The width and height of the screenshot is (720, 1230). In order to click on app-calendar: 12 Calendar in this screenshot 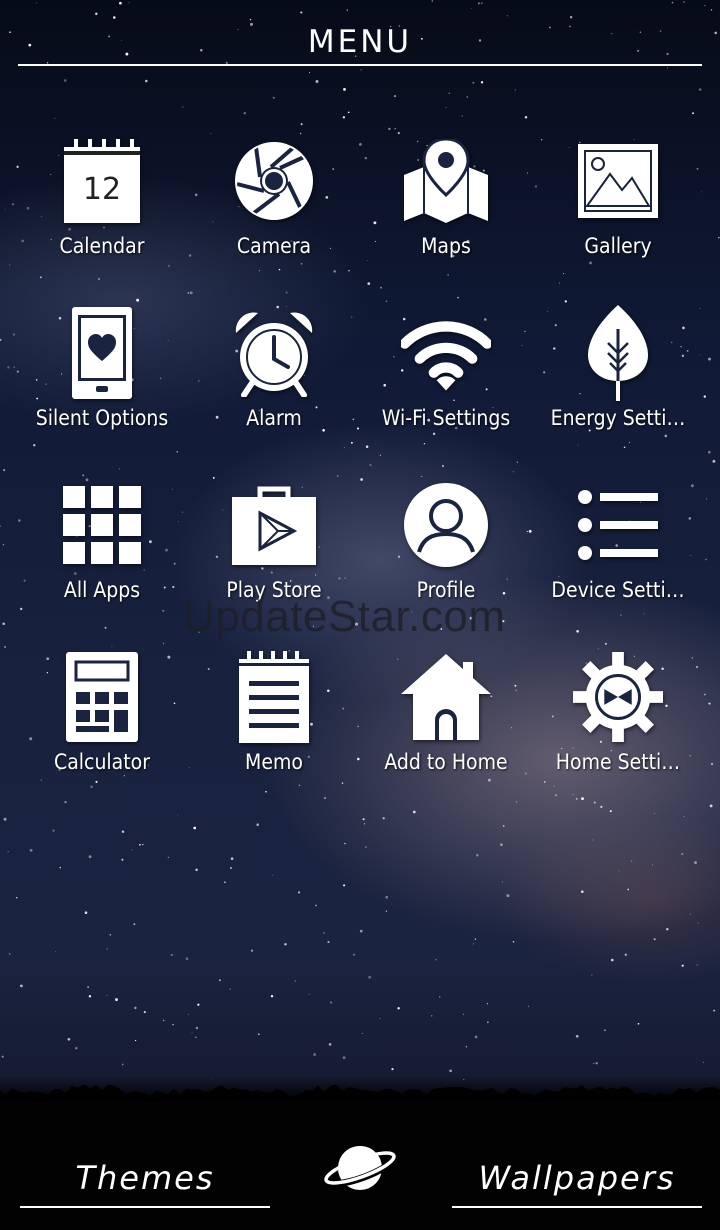, I will do `click(102, 198)`.